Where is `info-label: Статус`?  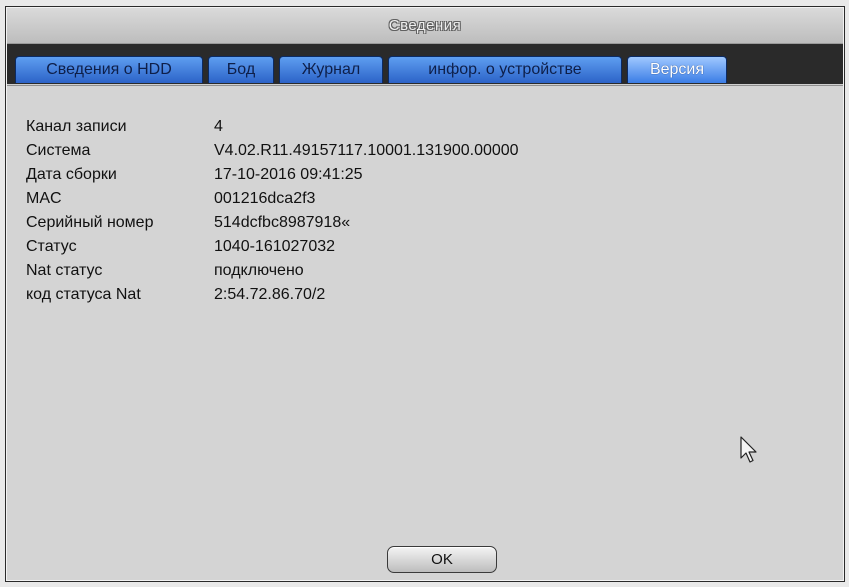
info-label: Статус is located at coordinates (51, 246).